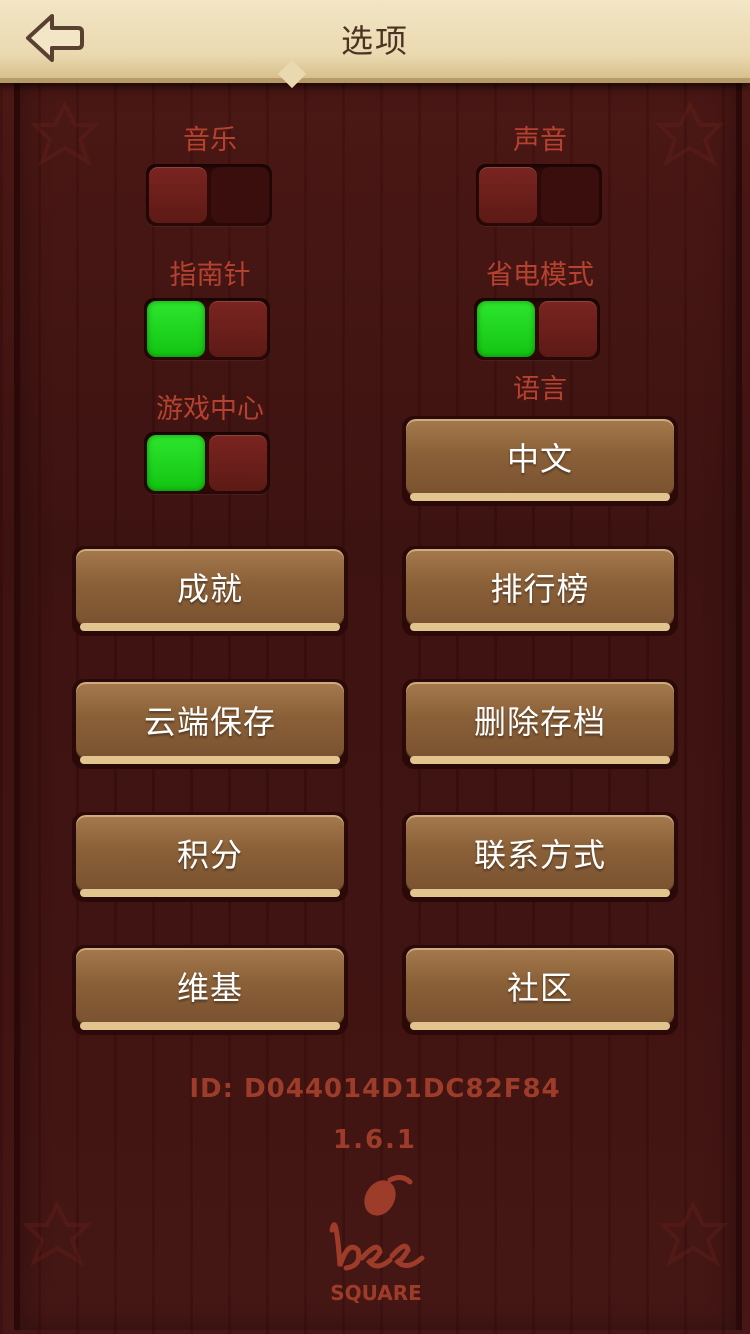 The height and width of the screenshot is (1334, 750). I want to click on delete-save-label: 删除存档, so click(539, 722).